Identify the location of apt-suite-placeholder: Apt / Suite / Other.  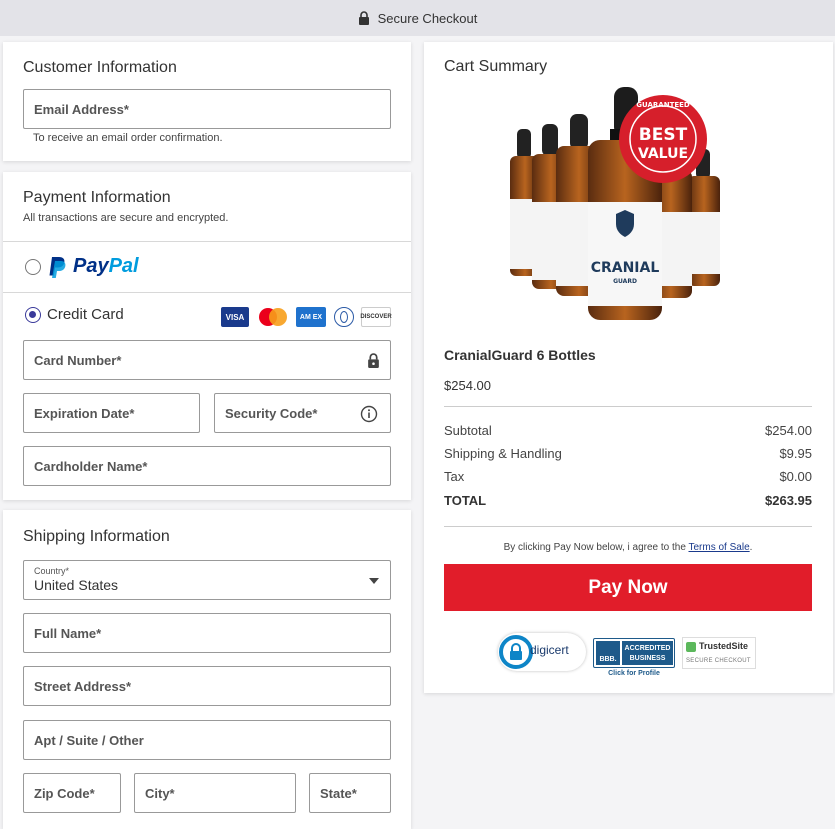
(89, 740).